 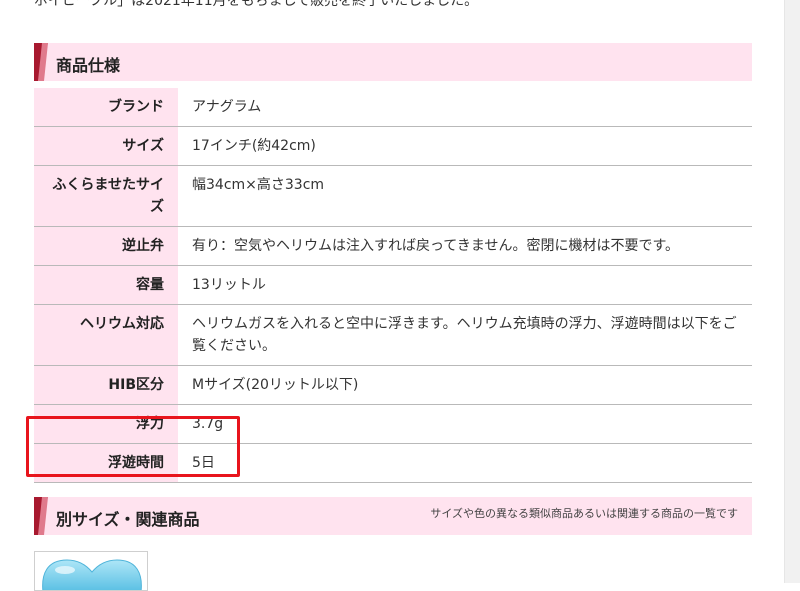 I want to click on discontinued-notice: ポイピープル」は2021年11月をもちまして販売を終了いたしました。, so click(x=256, y=4).